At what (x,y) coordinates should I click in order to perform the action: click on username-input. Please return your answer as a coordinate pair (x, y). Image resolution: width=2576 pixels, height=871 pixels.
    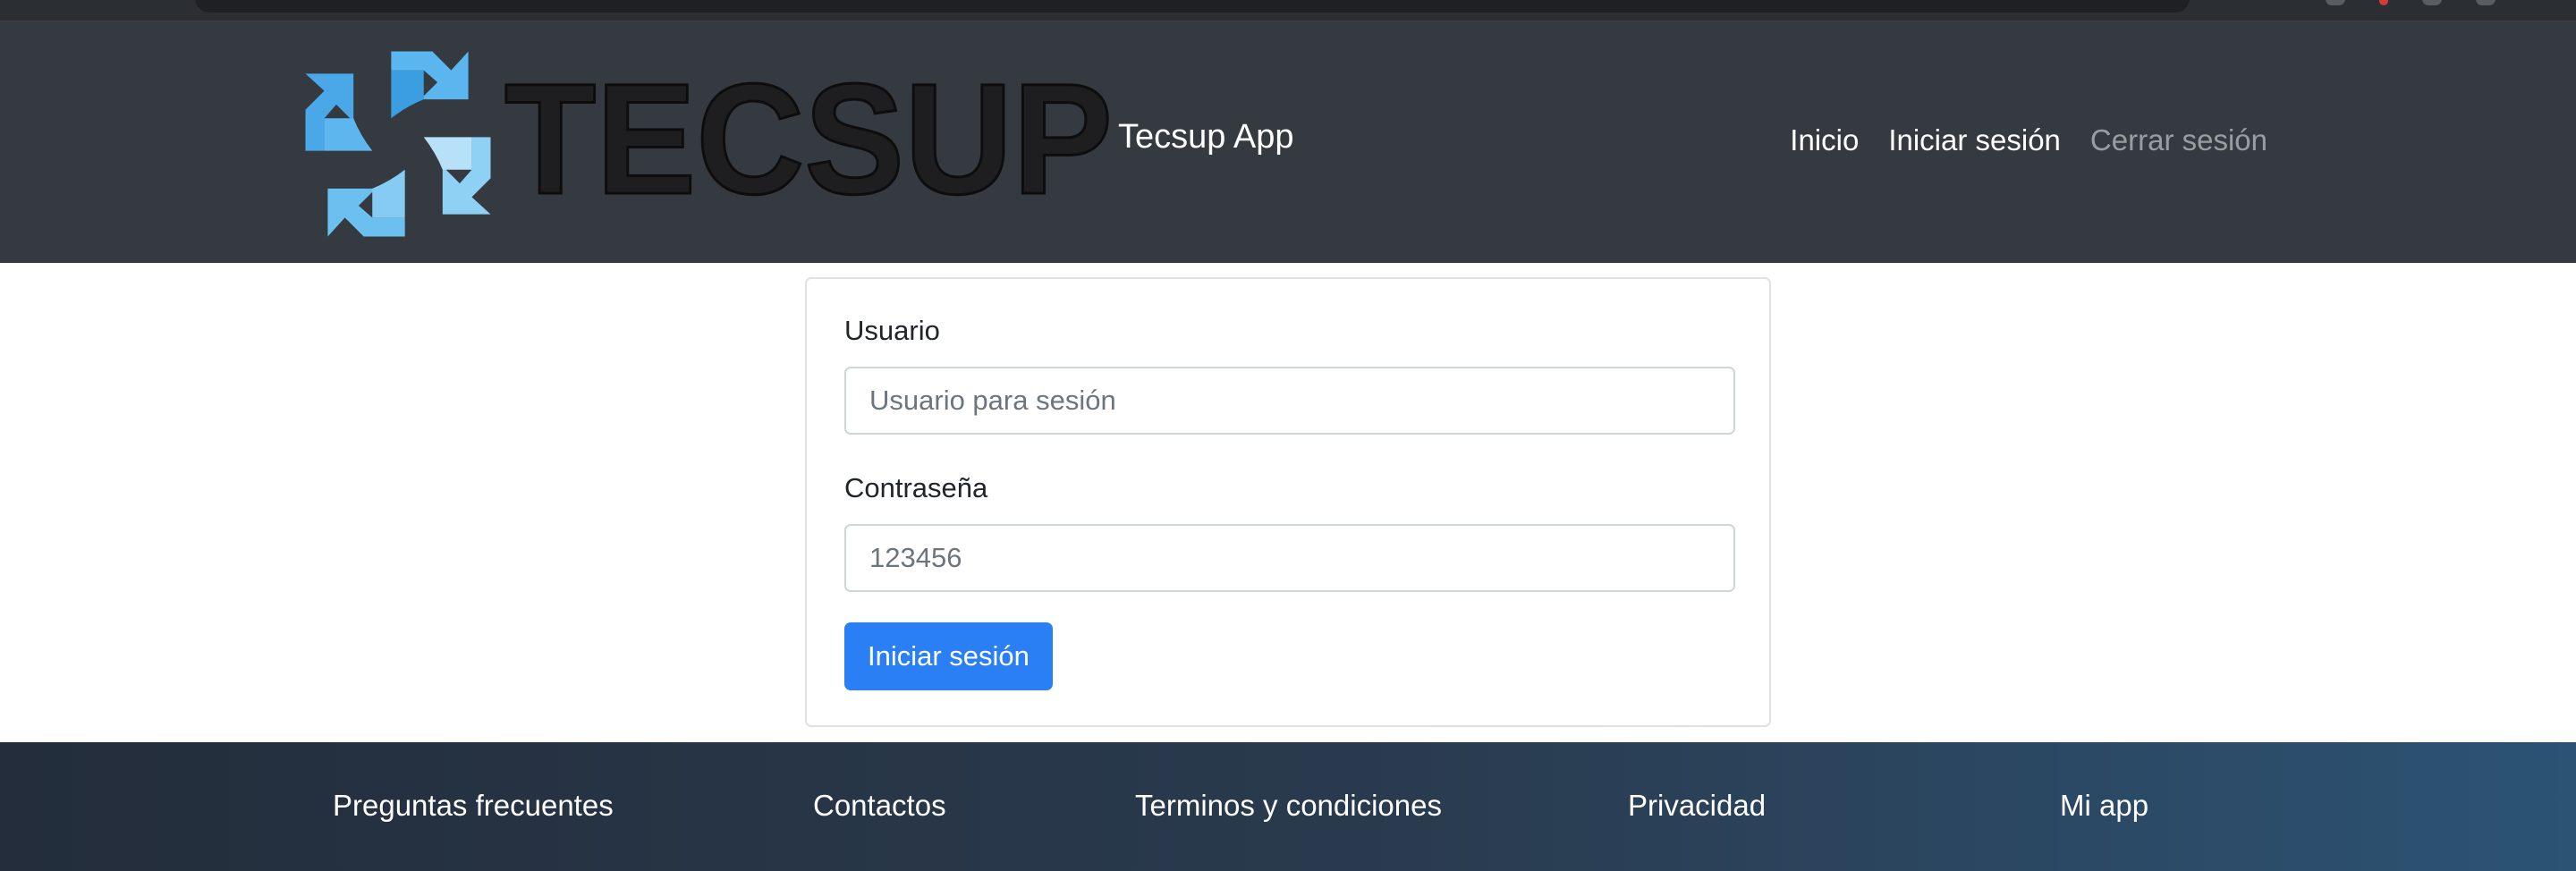
    Looking at the image, I should click on (1289, 401).